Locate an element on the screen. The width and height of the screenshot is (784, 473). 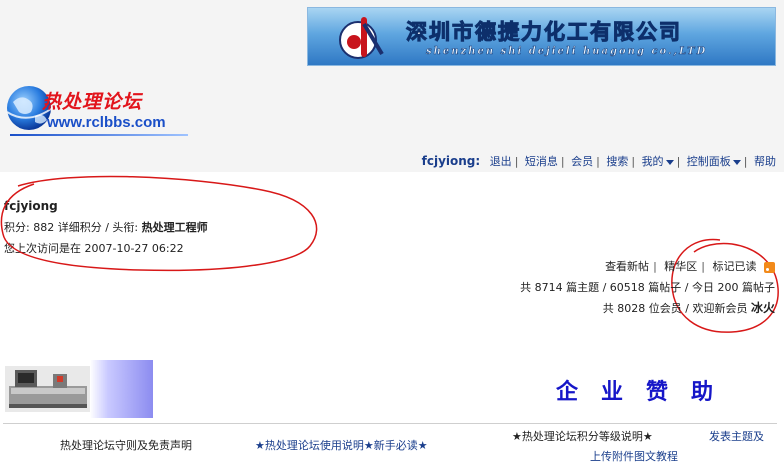
user-title: 热处理工程师 is located at coordinates (174, 227).